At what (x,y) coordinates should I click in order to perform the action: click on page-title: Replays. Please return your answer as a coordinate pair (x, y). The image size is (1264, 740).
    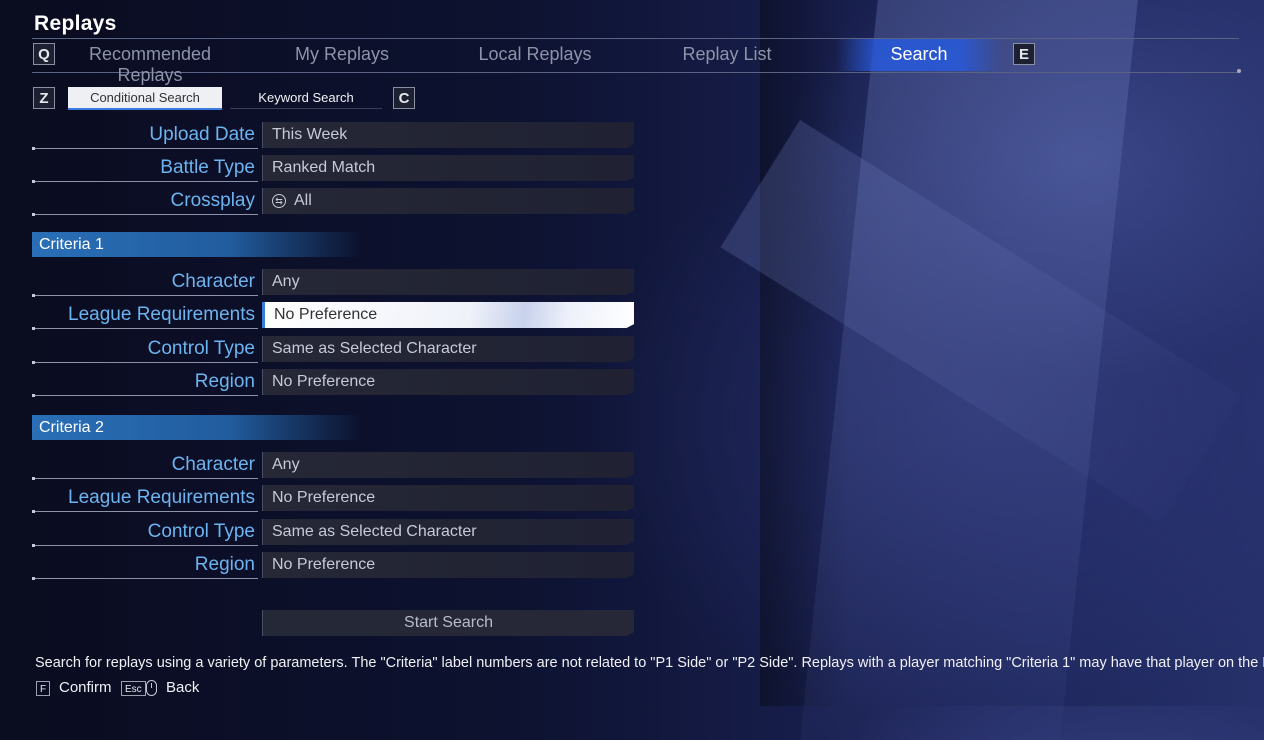
    Looking at the image, I should click on (75, 23).